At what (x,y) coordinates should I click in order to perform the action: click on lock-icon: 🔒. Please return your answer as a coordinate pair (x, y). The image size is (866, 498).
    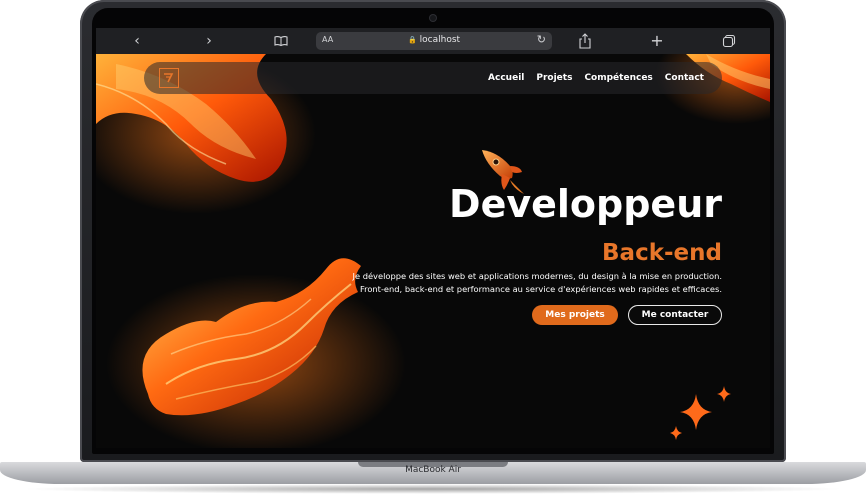
    Looking at the image, I should click on (412, 40).